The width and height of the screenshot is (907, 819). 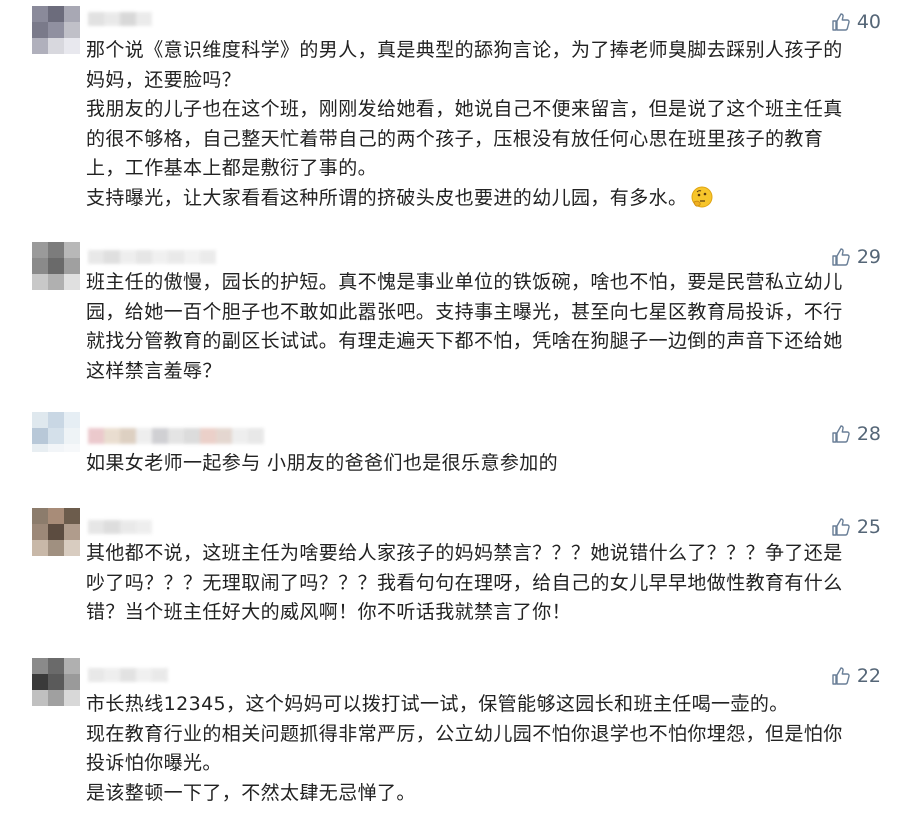 I want to click on comment-paragraph: 市长热线12345，这个妈妈可以拨打试一试，保管能够这园长和班主任喝一壶的。, so click(x=437, y=704).